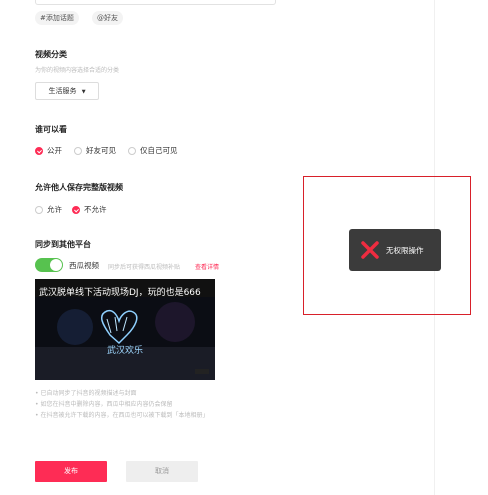 The image size is (488, 495). What do you see at coordinates (78, 150) in the screenshot?
I see `radio-friends` at bounding box center [78, 150].